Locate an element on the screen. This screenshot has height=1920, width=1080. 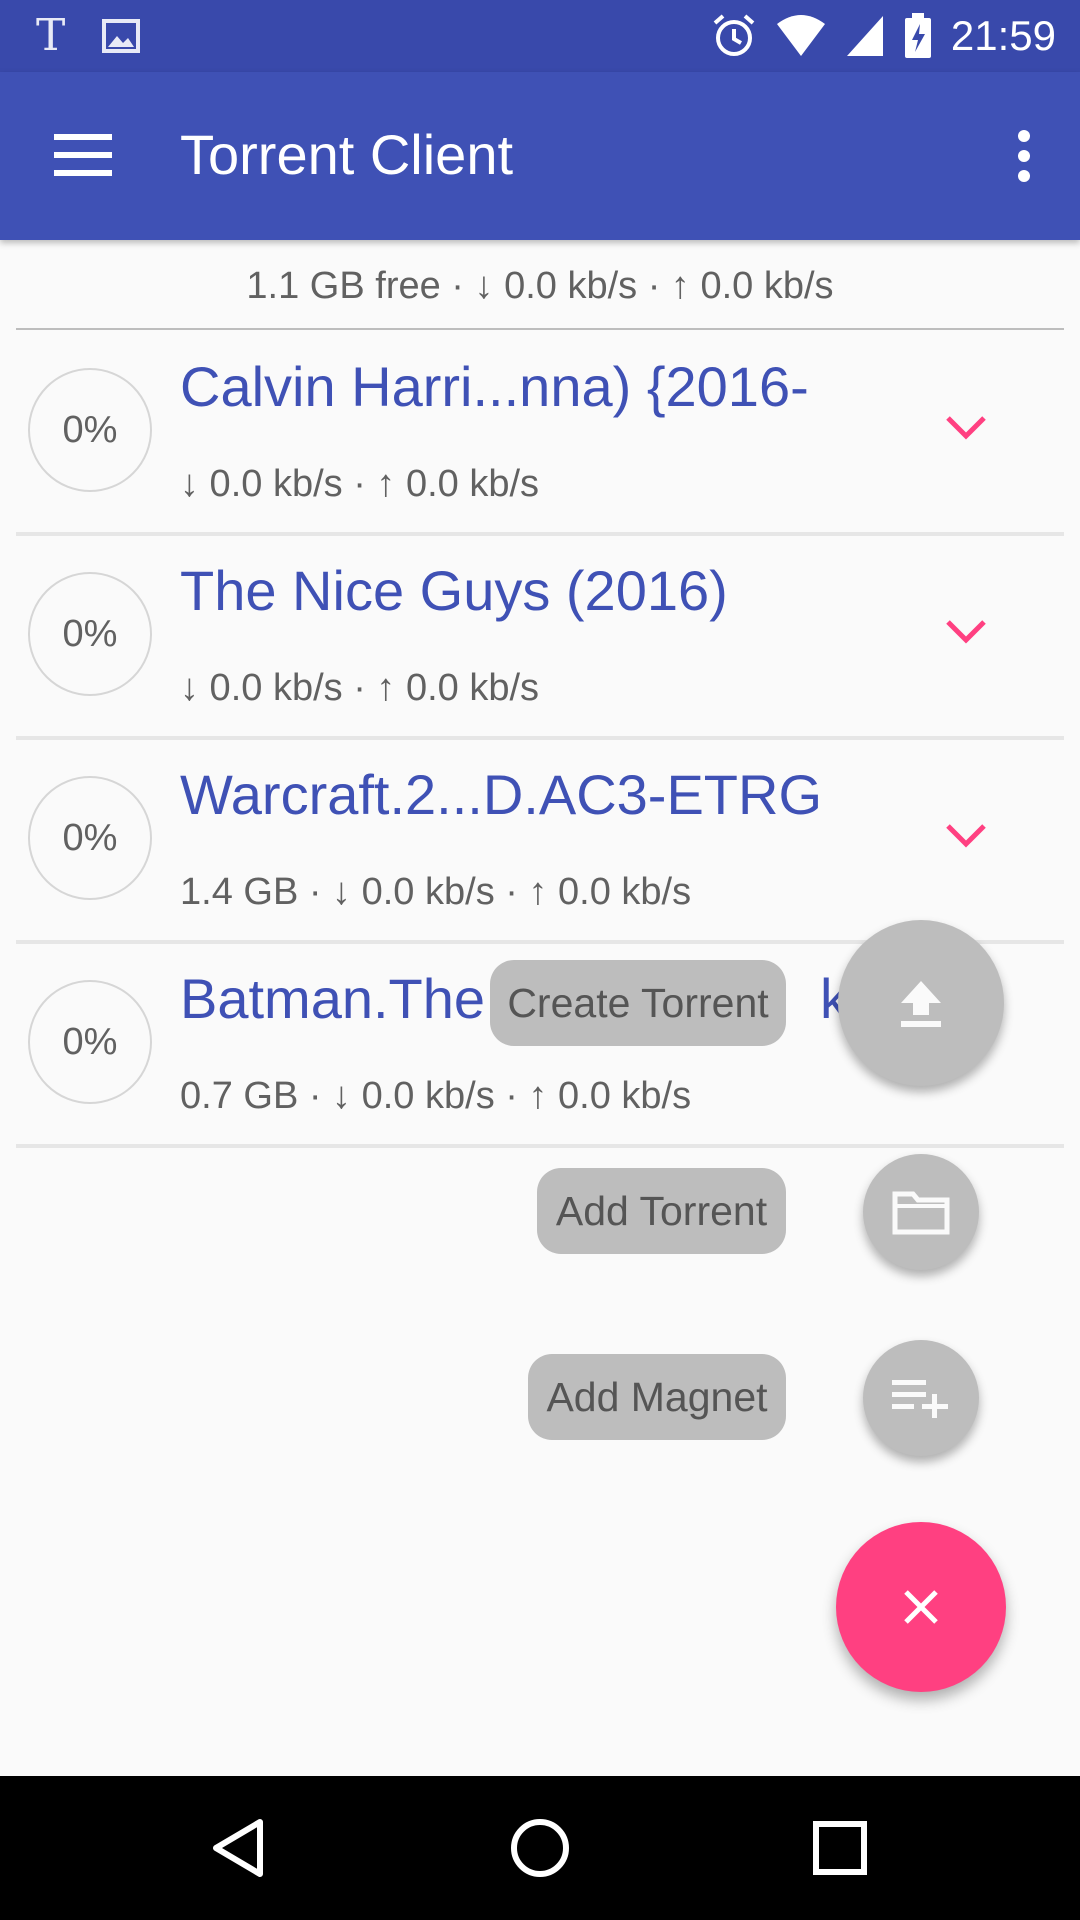
folder-icon is located at coordinates (921, 1213).